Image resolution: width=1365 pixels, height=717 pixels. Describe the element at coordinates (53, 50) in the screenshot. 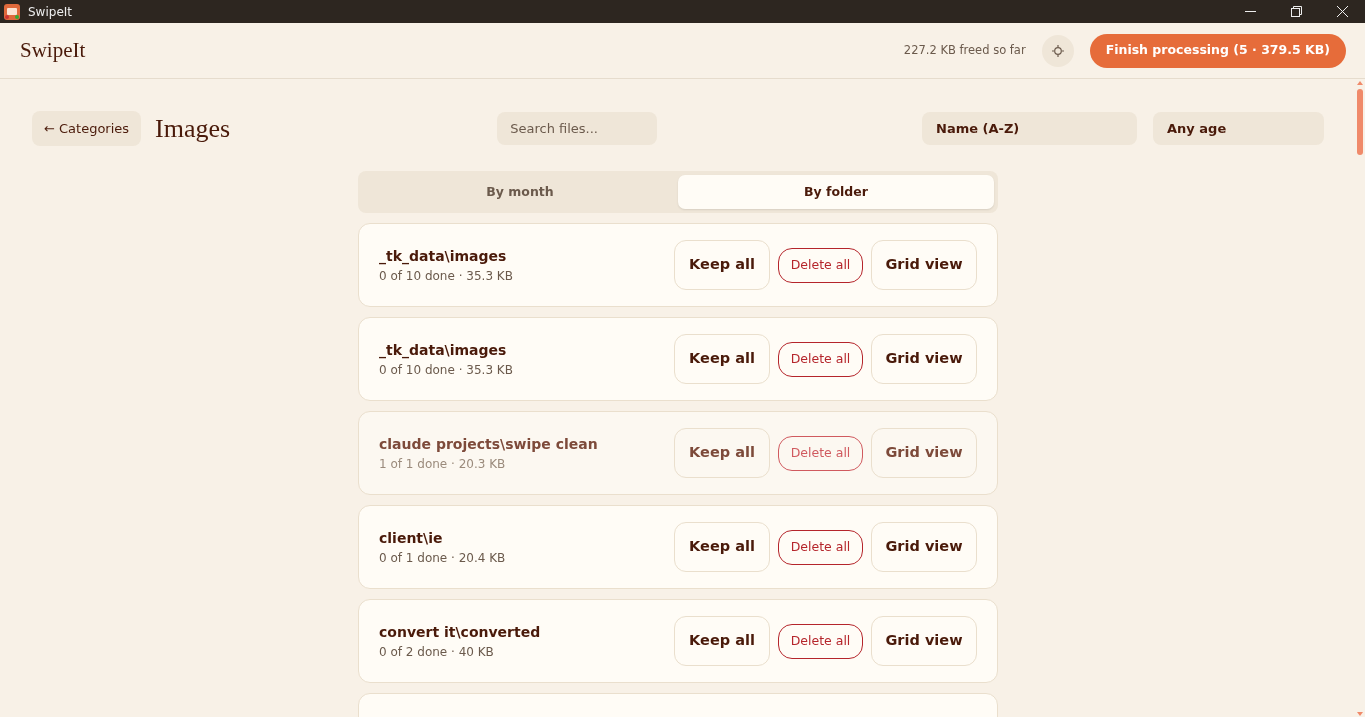

I see `app-logo-text: SwipeIt` at that location.